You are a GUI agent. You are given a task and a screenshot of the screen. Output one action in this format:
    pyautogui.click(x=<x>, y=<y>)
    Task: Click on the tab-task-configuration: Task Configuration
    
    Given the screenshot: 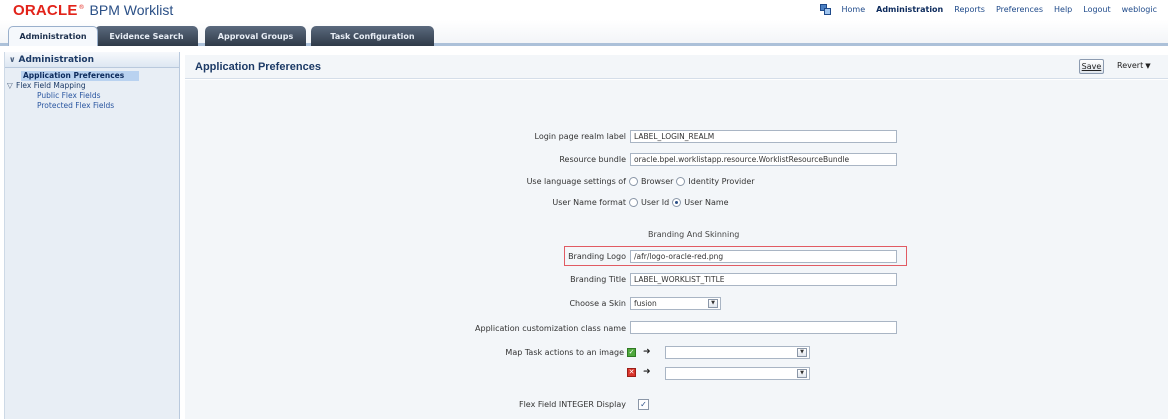 What is the action you would take?
    pyautogui.click(x=372, y=36)
    